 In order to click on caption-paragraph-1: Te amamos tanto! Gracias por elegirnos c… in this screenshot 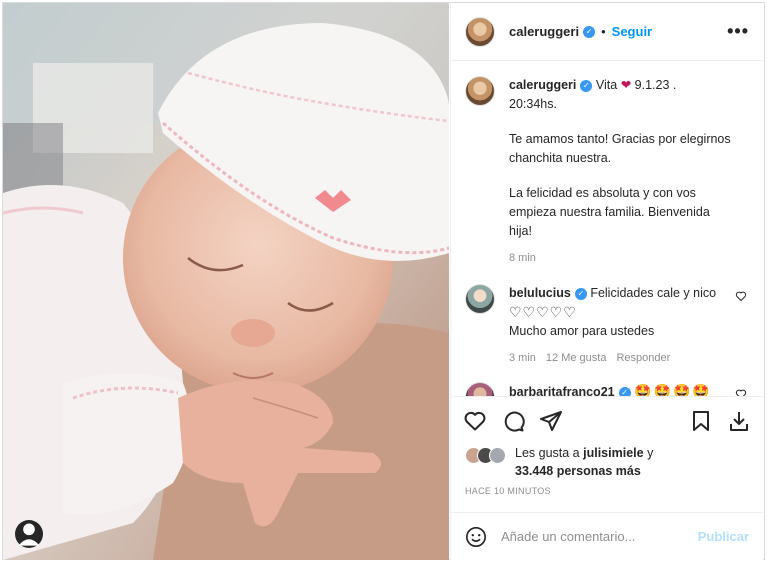, I will do `click(620, 148)`.